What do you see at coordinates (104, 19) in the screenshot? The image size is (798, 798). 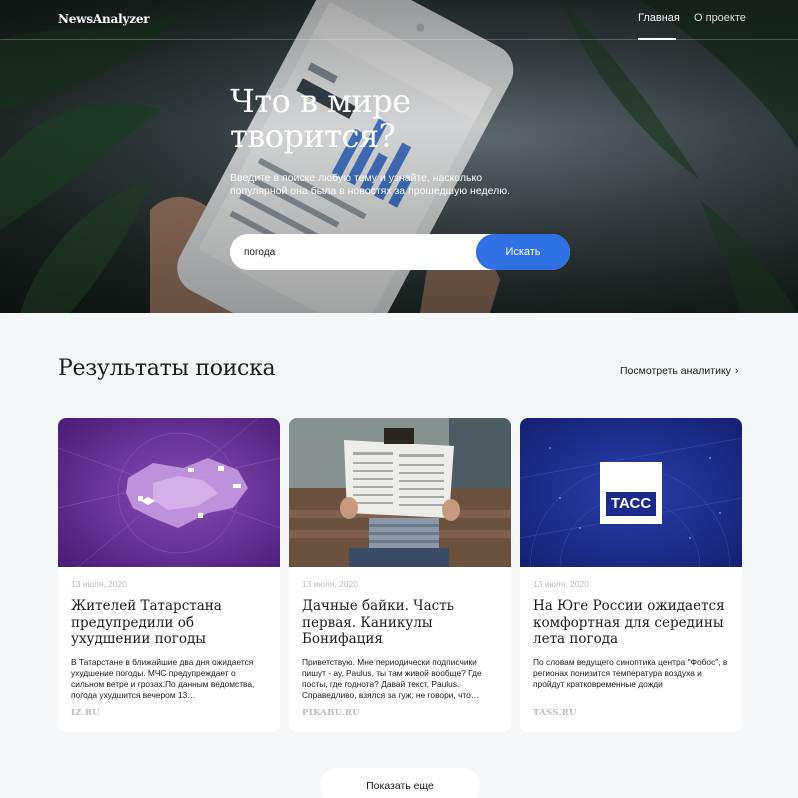 I see `logo: NewsAnalyzer` at bounding box center [104, 19].